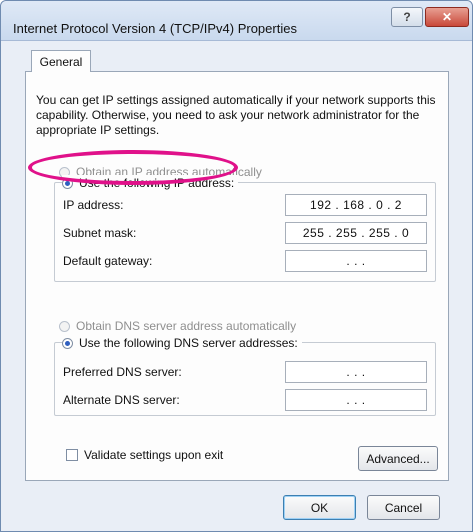 The width and height of the screenshot is (473, 532). Describe the element at coordinates (122, 372) in the screenshot. I see `preferred-dns-label: Preferred DNS server:` at that location.